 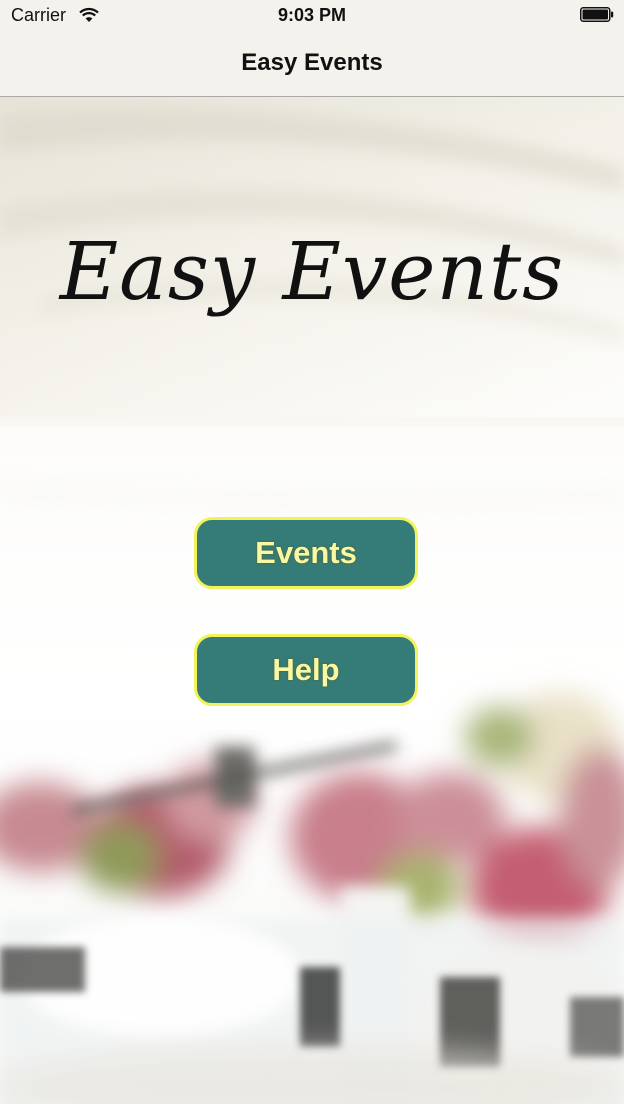 I want to click on status-bar: Carrier 9:03 PM, so click(x=312, y=16).